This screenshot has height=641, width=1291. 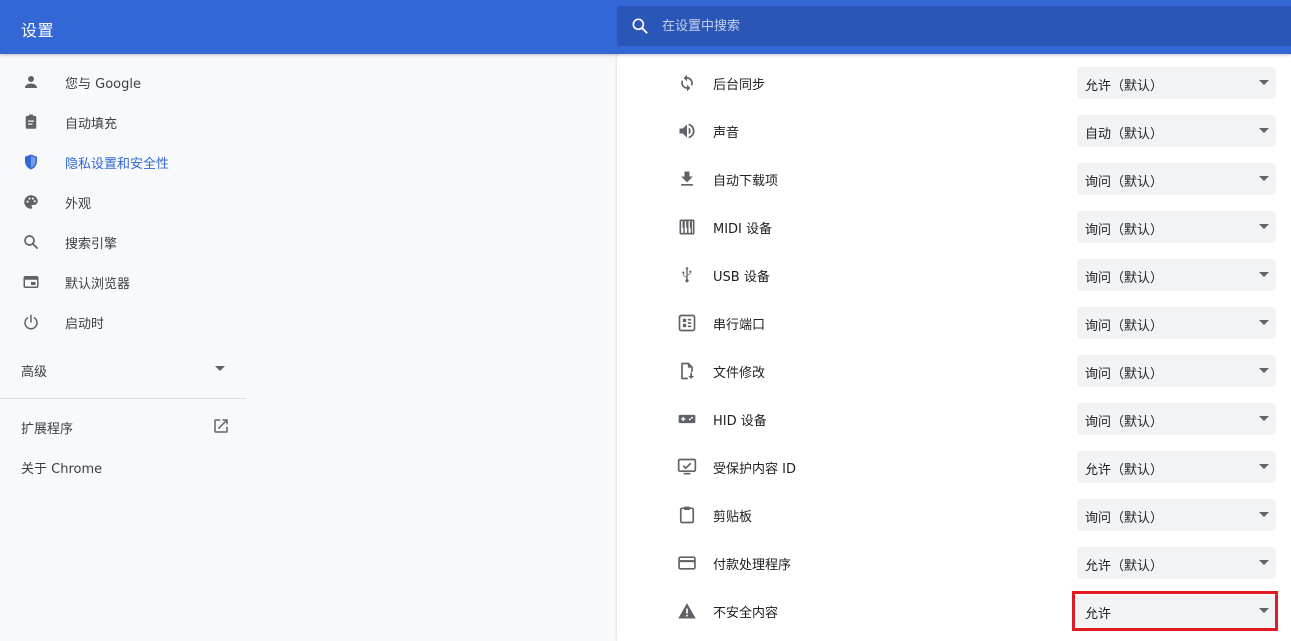 I want to click on power-icon, so click(x=31, y=322).